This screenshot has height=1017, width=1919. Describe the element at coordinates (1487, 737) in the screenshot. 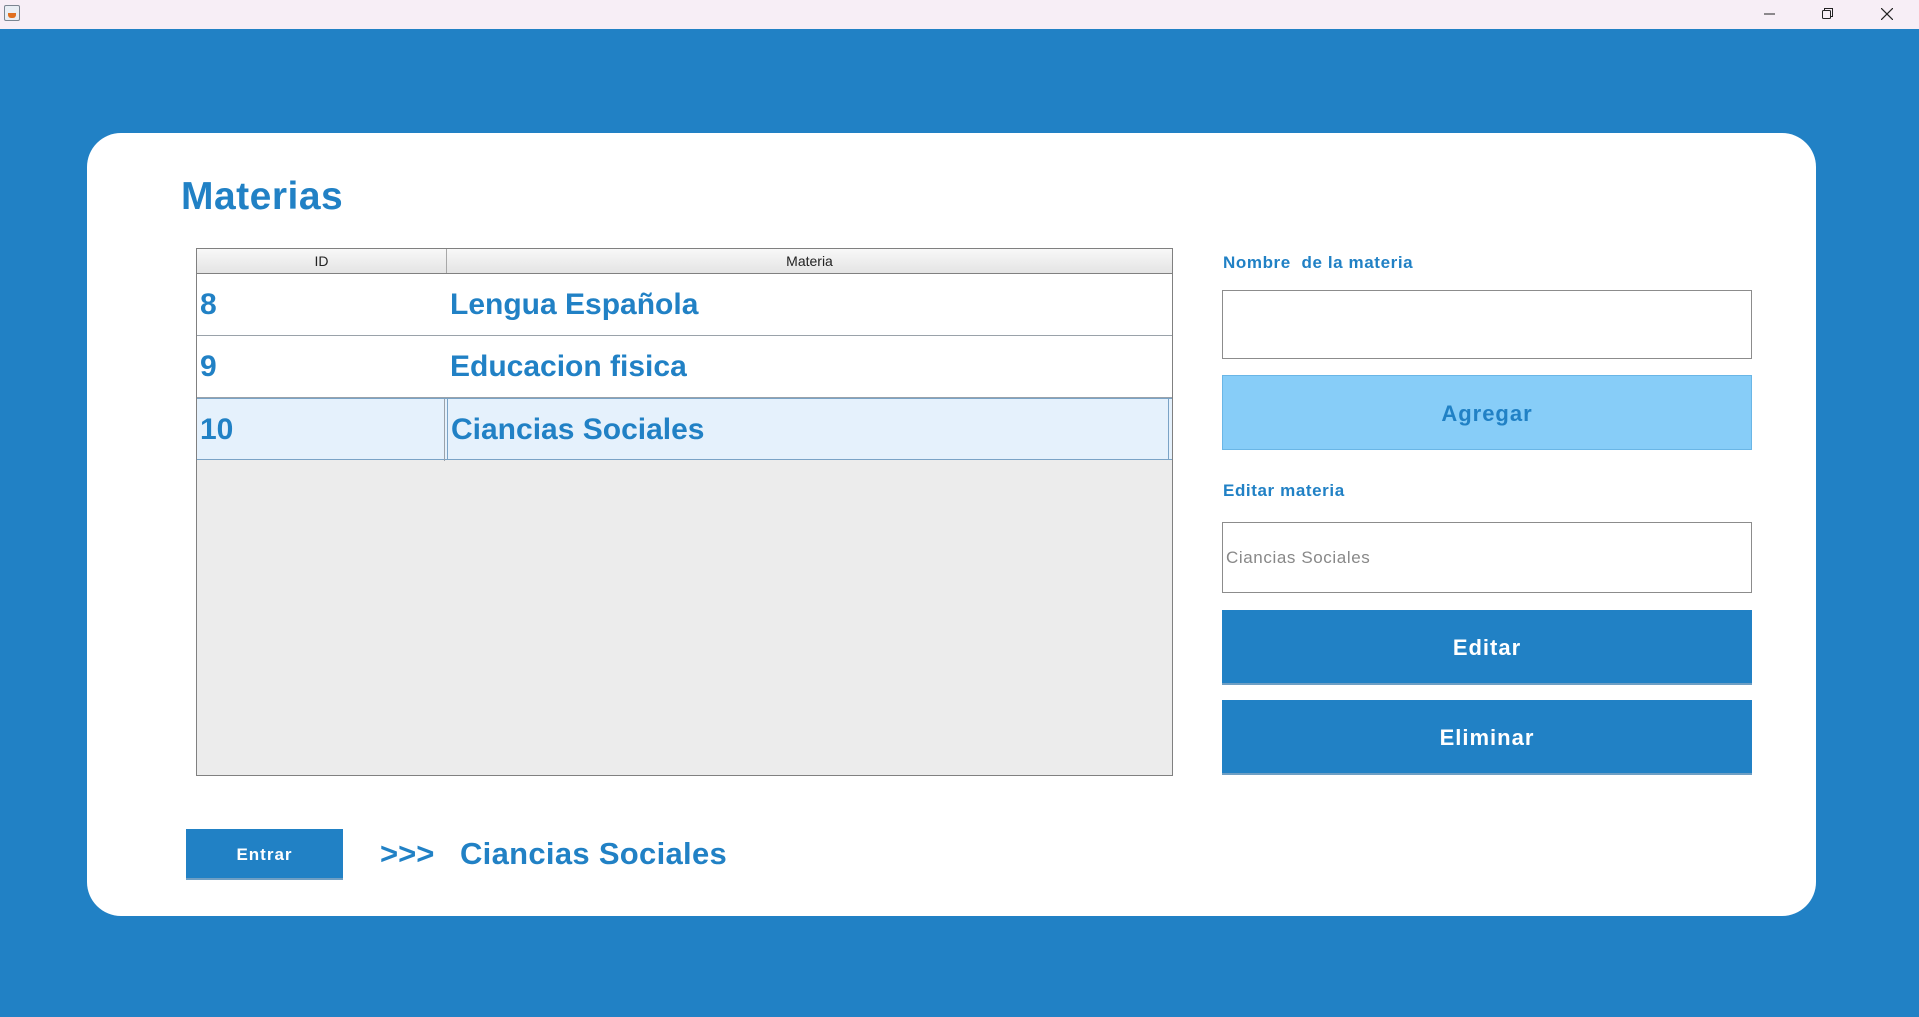

I see `delete-button: Eliminar` at that location.